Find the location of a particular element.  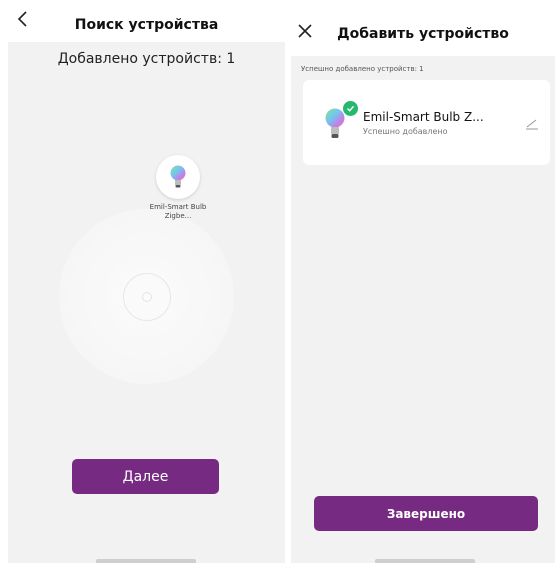

check-icon is located at coordinates (350, 108).